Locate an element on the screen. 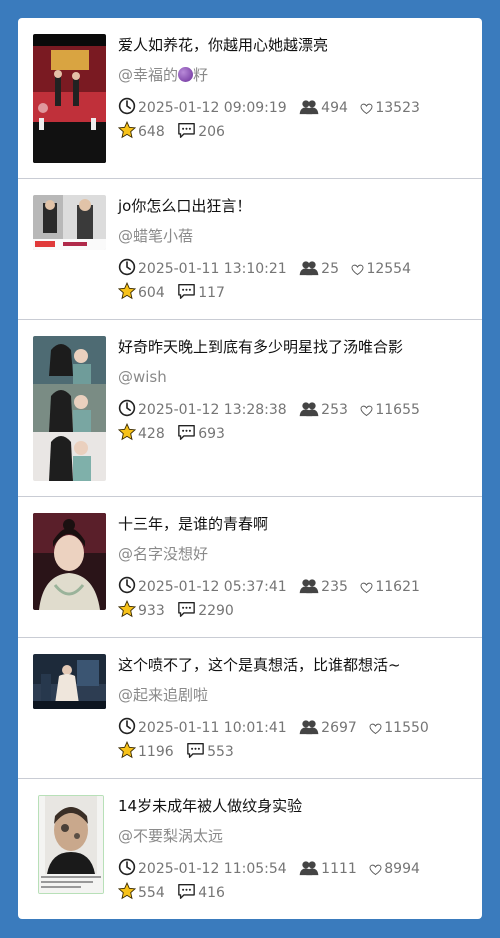 This screenshot has width=500, height=938. post-author: @名字没想好 is located at coordinates (294, 554).